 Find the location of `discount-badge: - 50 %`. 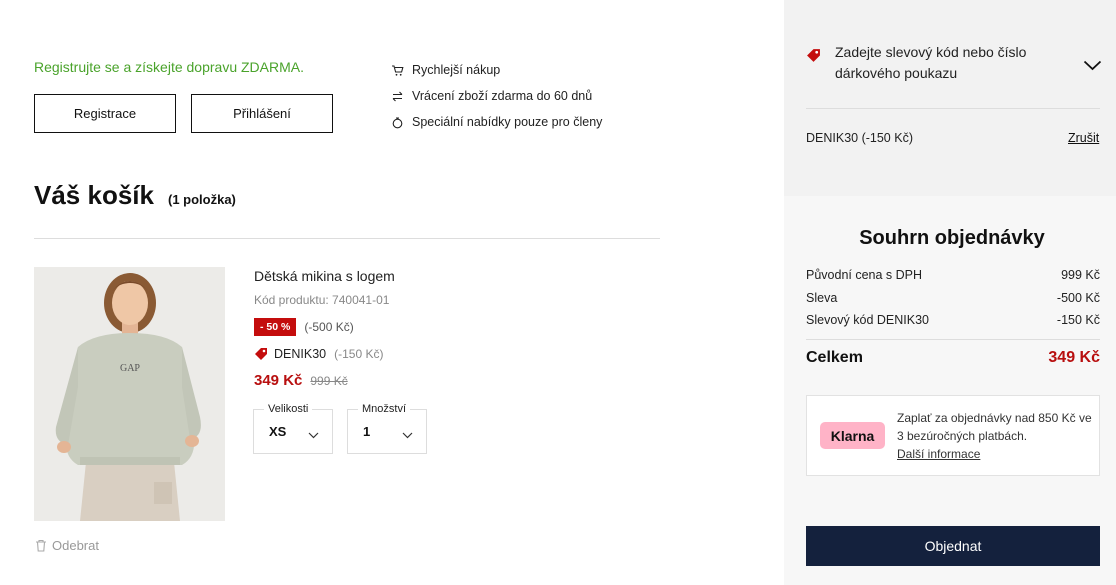

discount-badge: - 50 % is located at coordinates (275, 327).